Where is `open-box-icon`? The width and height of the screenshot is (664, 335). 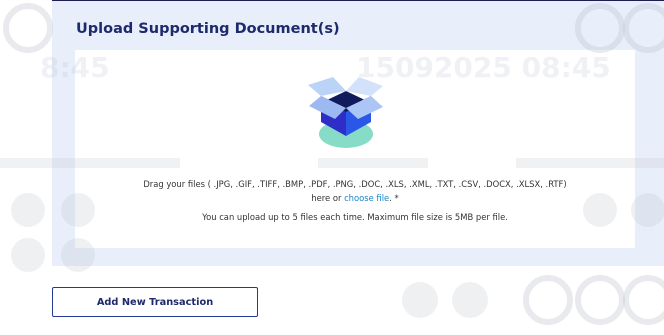 open-box-icon is located at coordinates (345, 112).